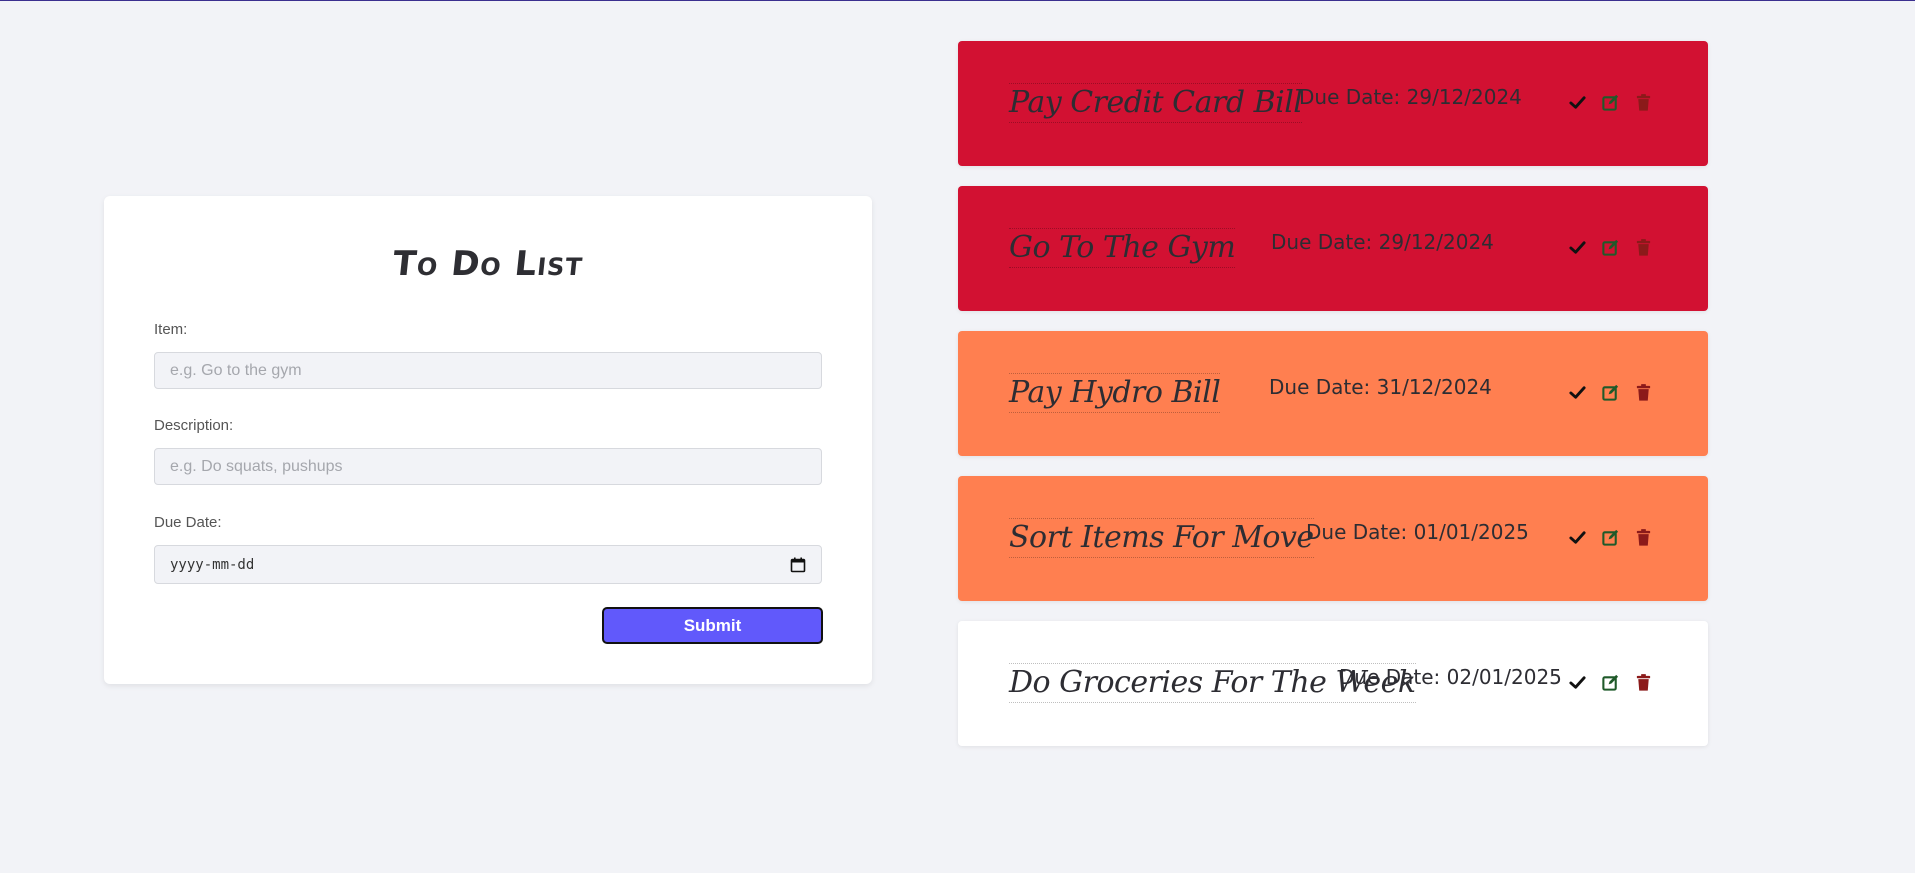  I want to click on task-title: Go To The Gym, so click(1122, 248).